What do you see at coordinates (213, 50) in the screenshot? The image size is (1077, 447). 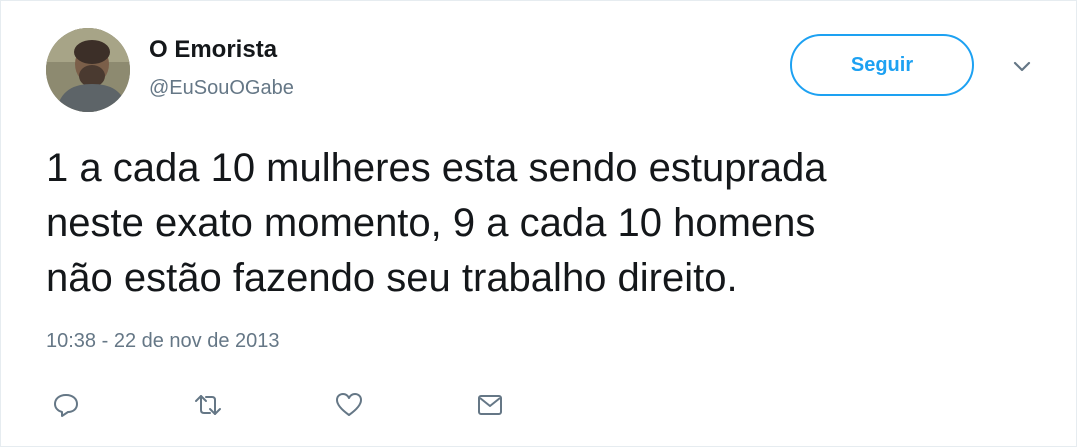 I see `author-name: O Emorista` at bounding box center [213, 50].